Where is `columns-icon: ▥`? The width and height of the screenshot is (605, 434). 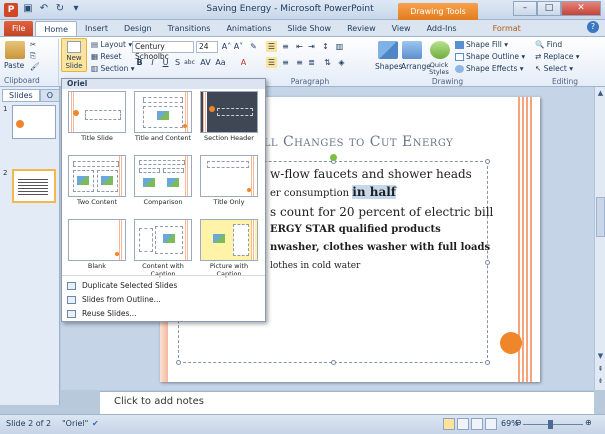 columns-icon: ▥ is located at coordinates (339, 46).